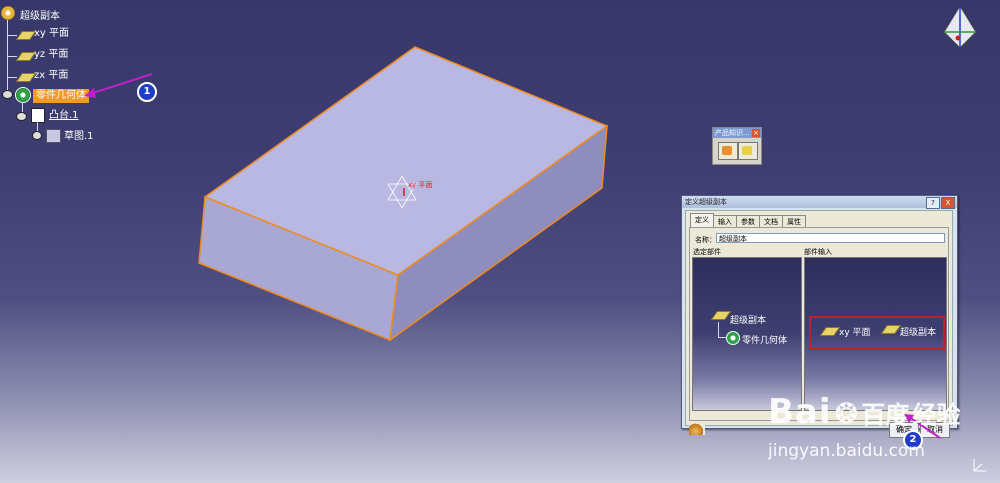 The image size is (1000, 483). Describe the element at coordinates (38, 115) in the screenshot. I see `pad-icon` at that location.